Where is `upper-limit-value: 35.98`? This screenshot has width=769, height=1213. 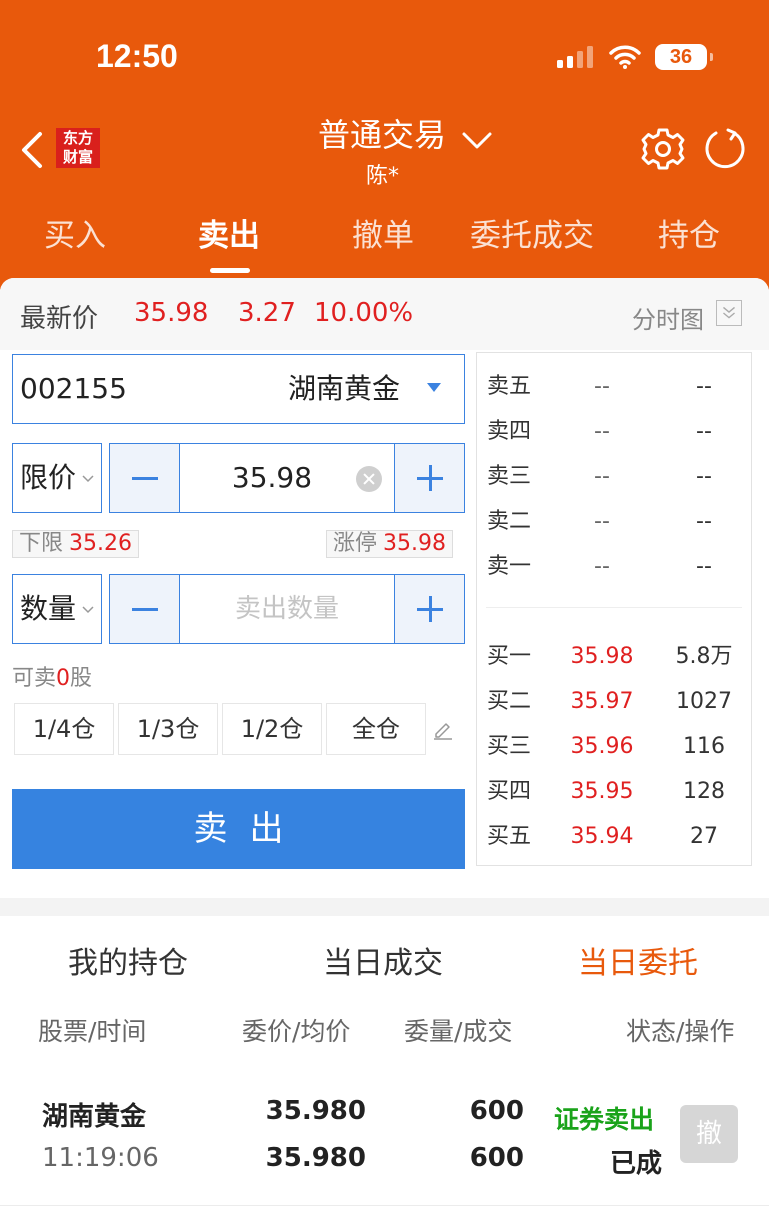
upper-limit-value: 35.98 is located at coordinates (414, 543).